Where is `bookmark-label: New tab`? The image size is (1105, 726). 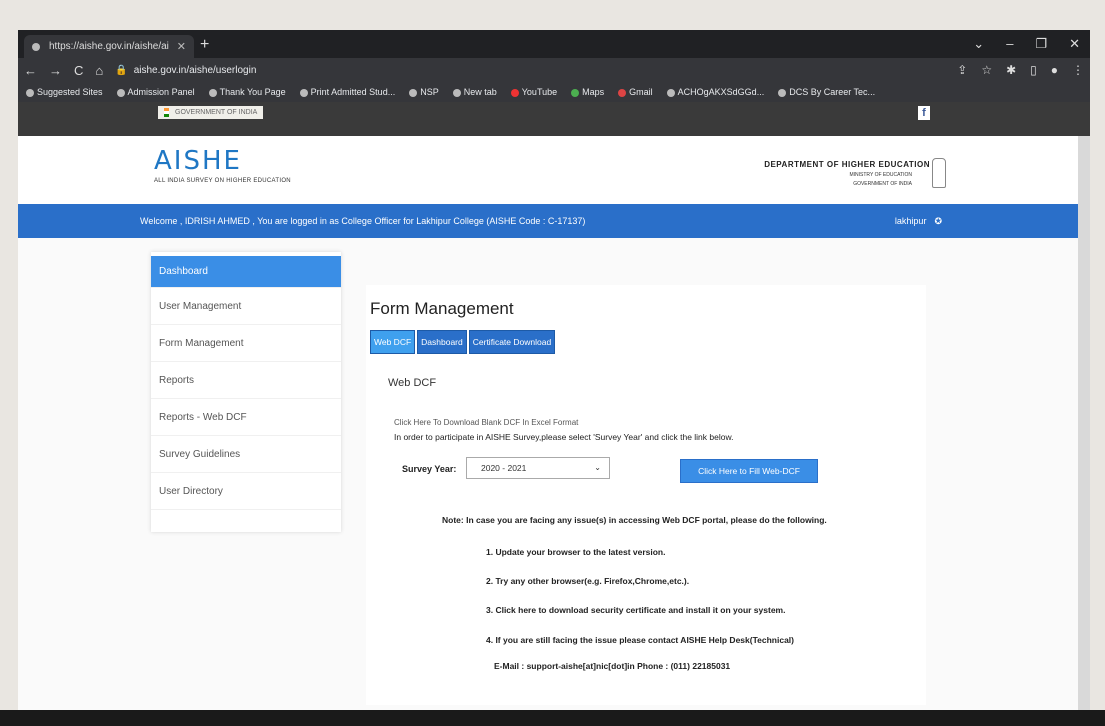
bookmark-label: New tab is located at coordinates (480, 92).